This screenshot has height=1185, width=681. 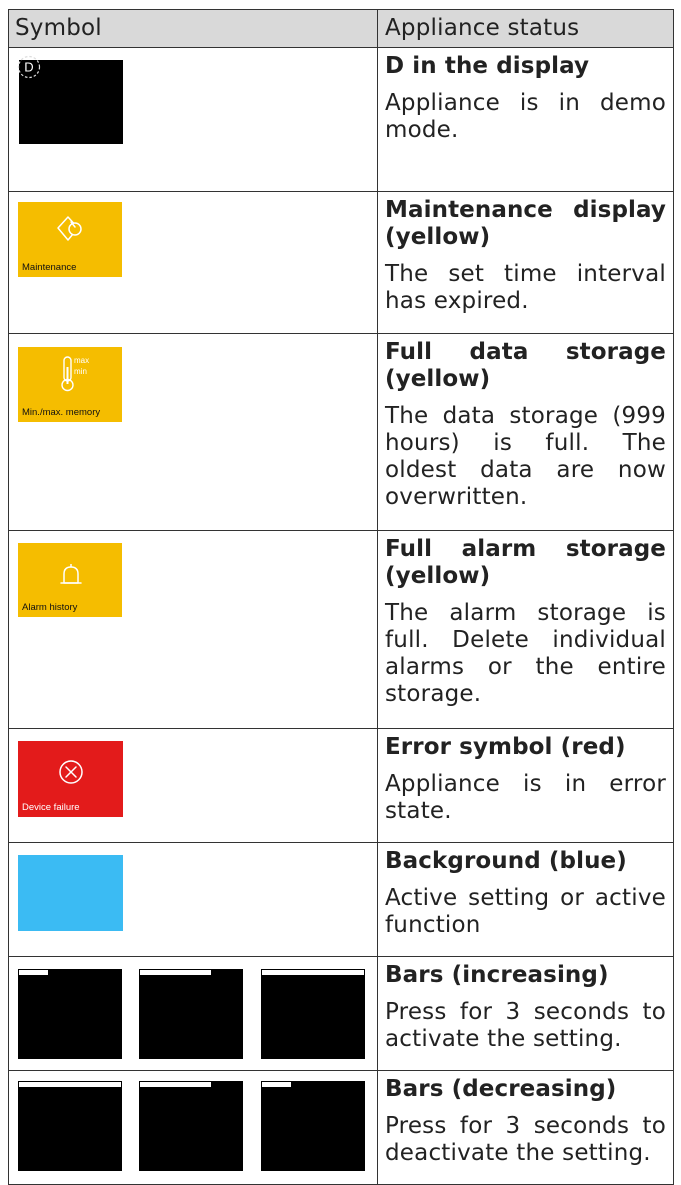 I want to click on header-symbol: Symbol, so click(x=193, y=28).